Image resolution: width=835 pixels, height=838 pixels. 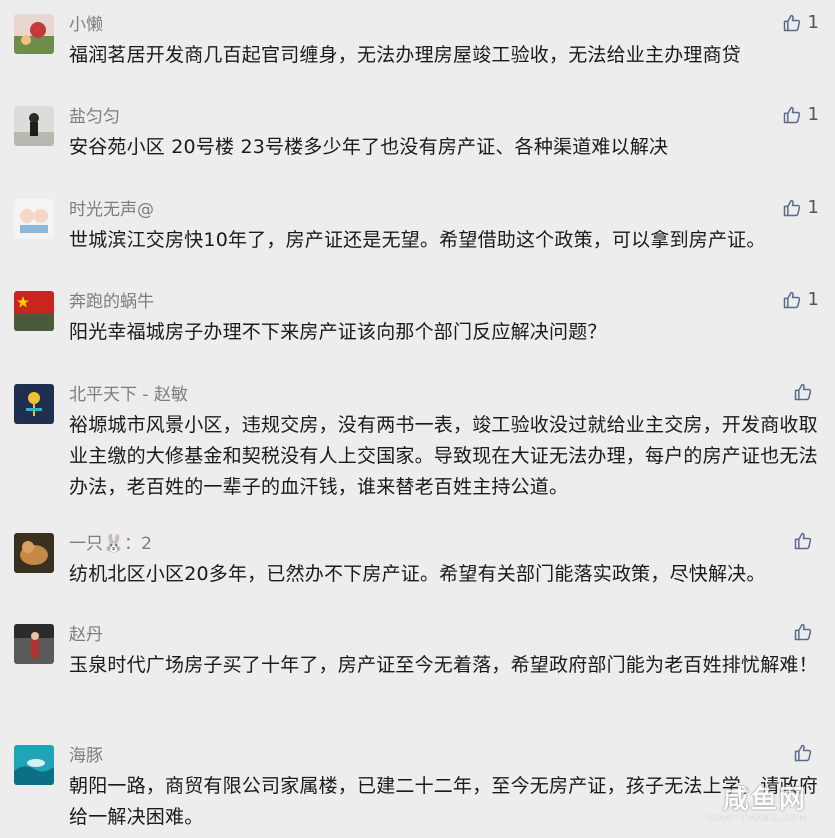 I want to click on comment-author: 小懒, so click(x=86, y=25).